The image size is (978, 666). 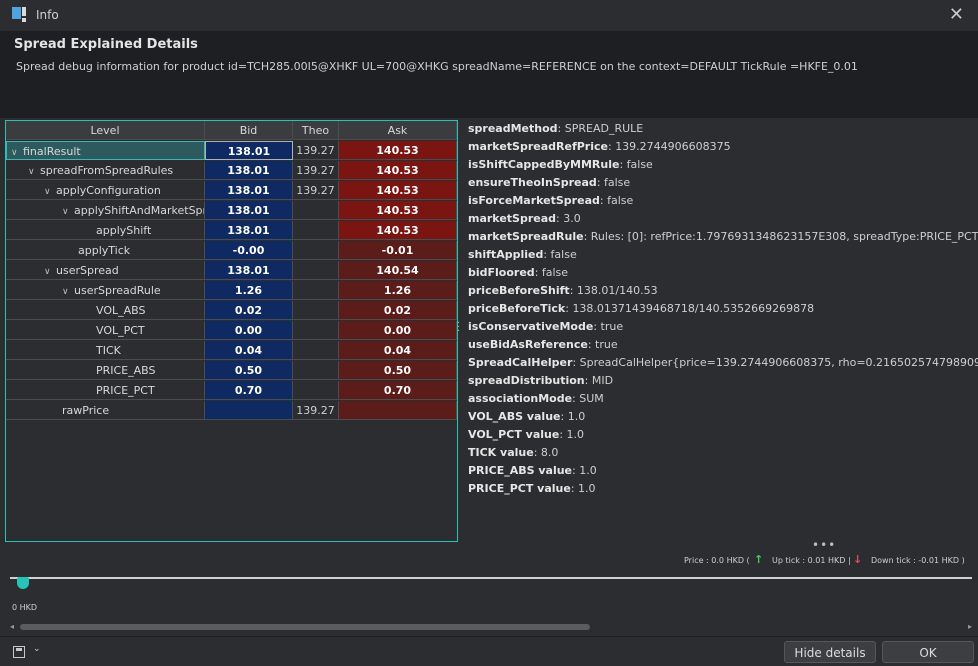 I want to click on bid-cell: 1.26, so click(x=249, y=290).